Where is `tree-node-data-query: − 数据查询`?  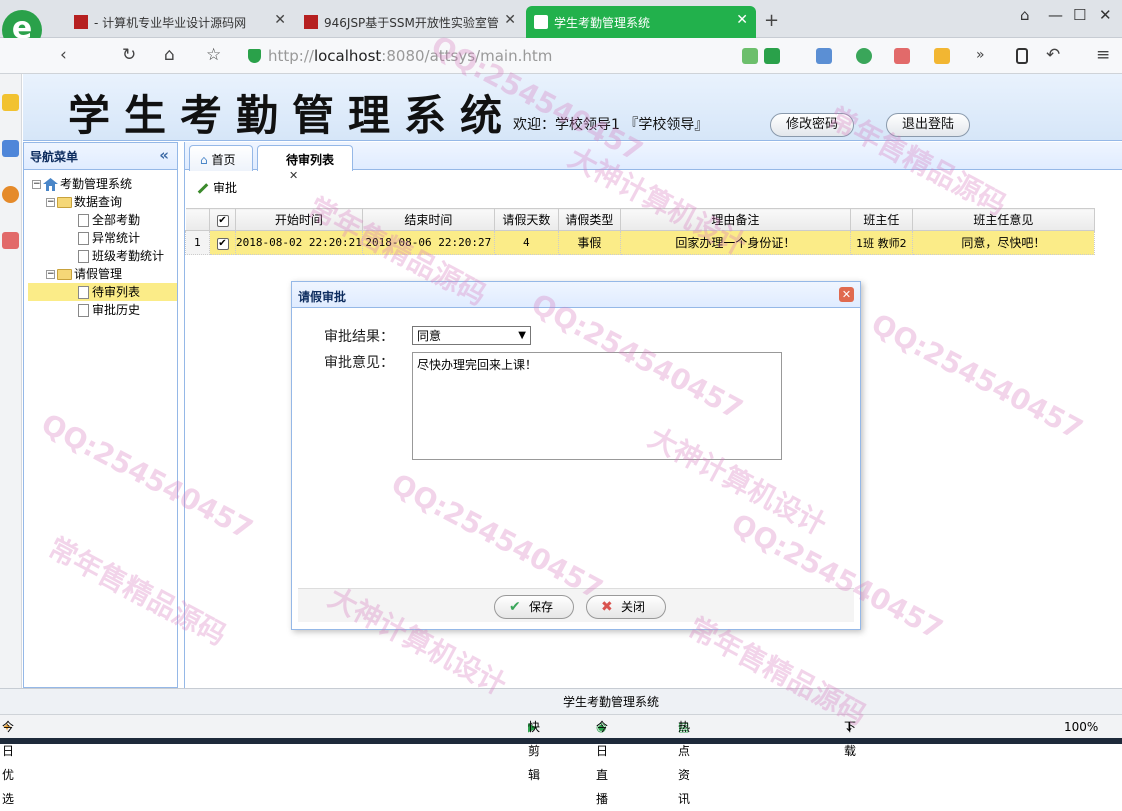
tree-node-data-query: − 数据查询 is located at coordinates (100, 202).